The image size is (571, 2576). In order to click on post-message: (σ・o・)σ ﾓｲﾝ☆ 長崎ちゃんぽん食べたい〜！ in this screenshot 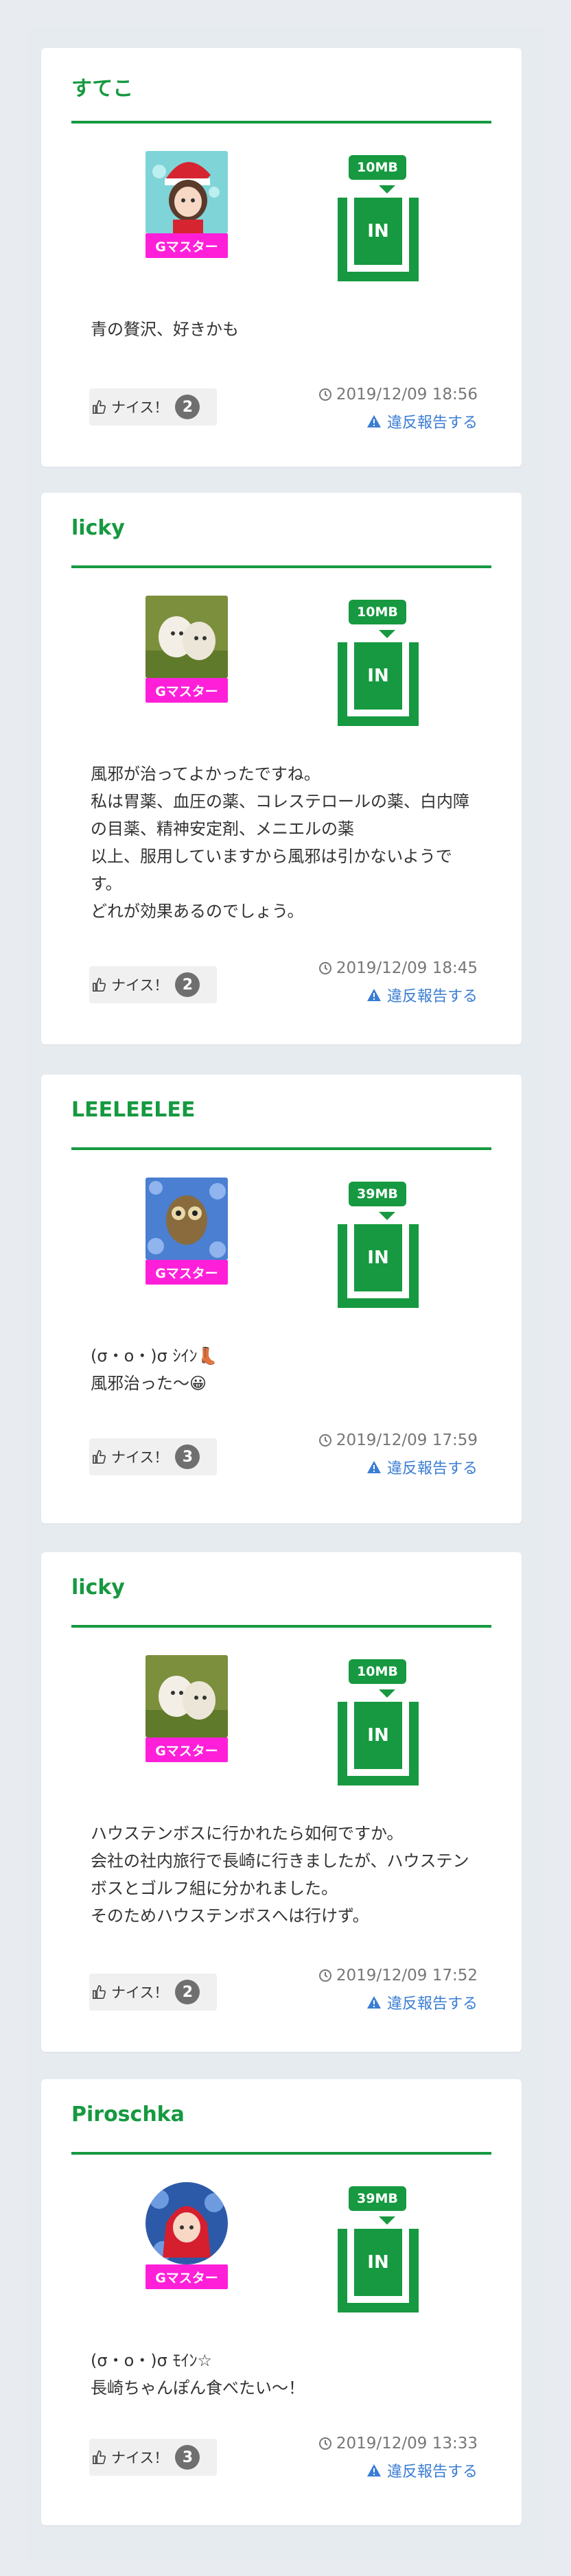, I will do `click(198, 2374)`.